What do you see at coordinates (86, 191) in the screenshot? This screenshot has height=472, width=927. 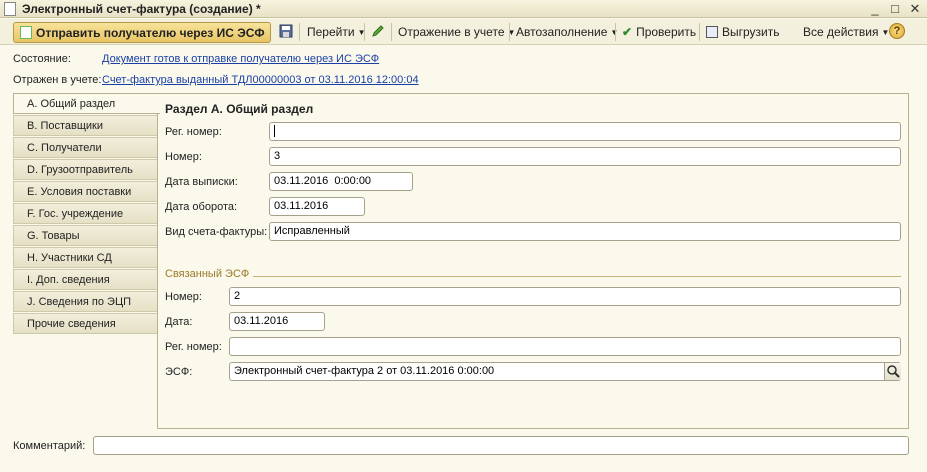 I see `tab-delivery-terms: E. Условия поставки` at bounding box center [86, 191].